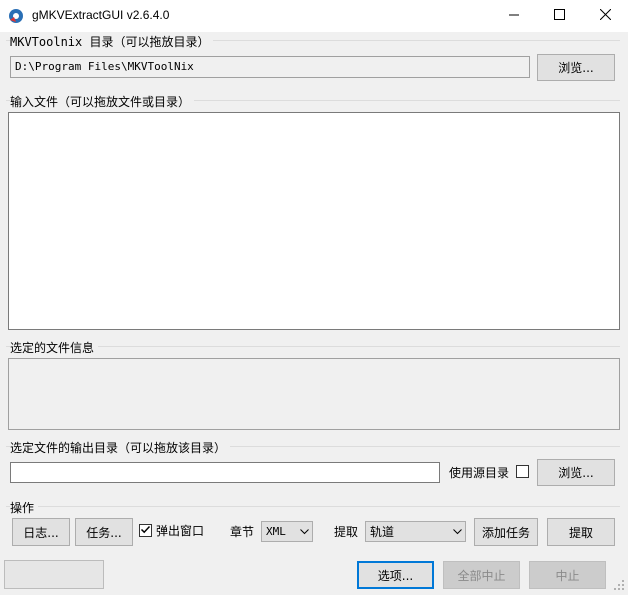 The width and height of the screenshot is (628, 595). What do you see at coordinates (481, 575) in the screenshot?
I see `abort-all-button: 全部中止` at bounding box center [481, 575].